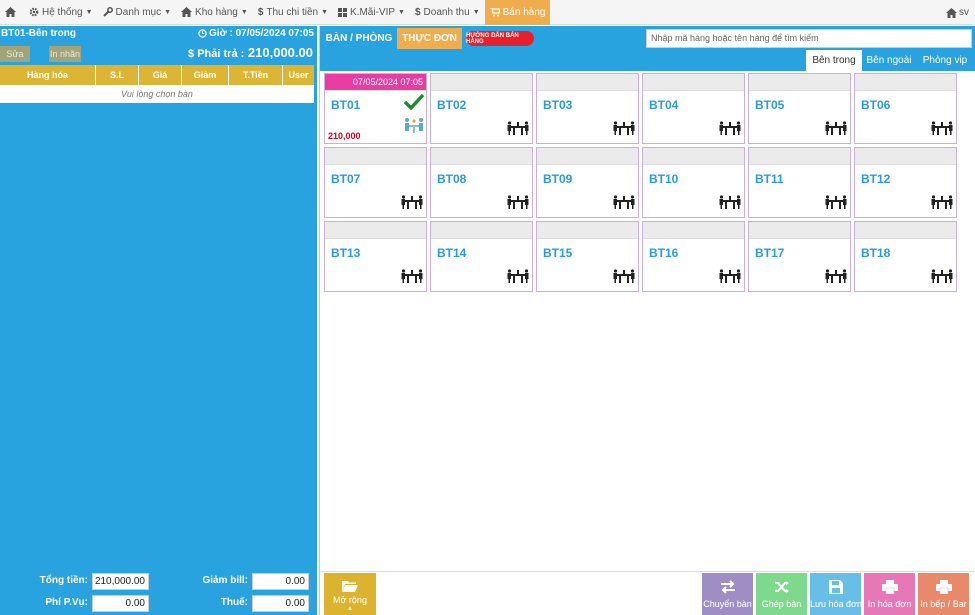  Describe the element at coordinates (905, 182) in the screenshot. I see `table-card: BT12` at that location.